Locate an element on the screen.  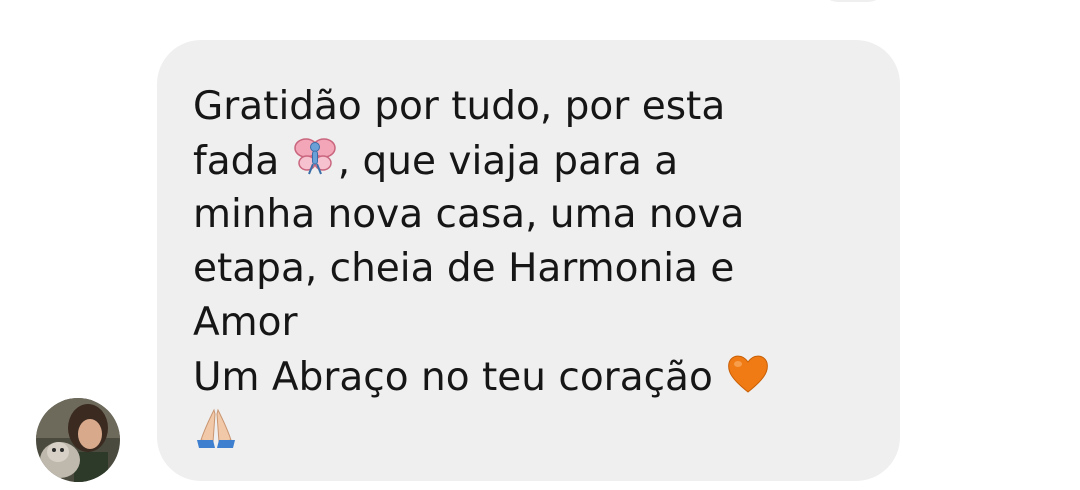
fairy-icon is located at coordinates (315, 157).